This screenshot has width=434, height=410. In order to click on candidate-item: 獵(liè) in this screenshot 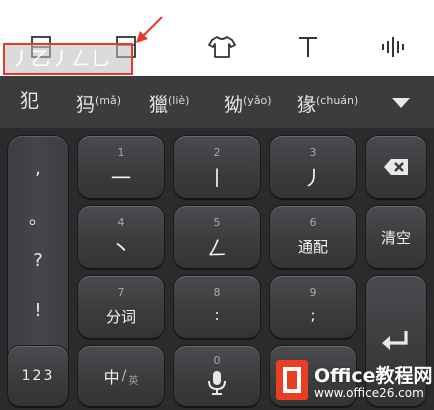, I will do `click(169, 103)`.